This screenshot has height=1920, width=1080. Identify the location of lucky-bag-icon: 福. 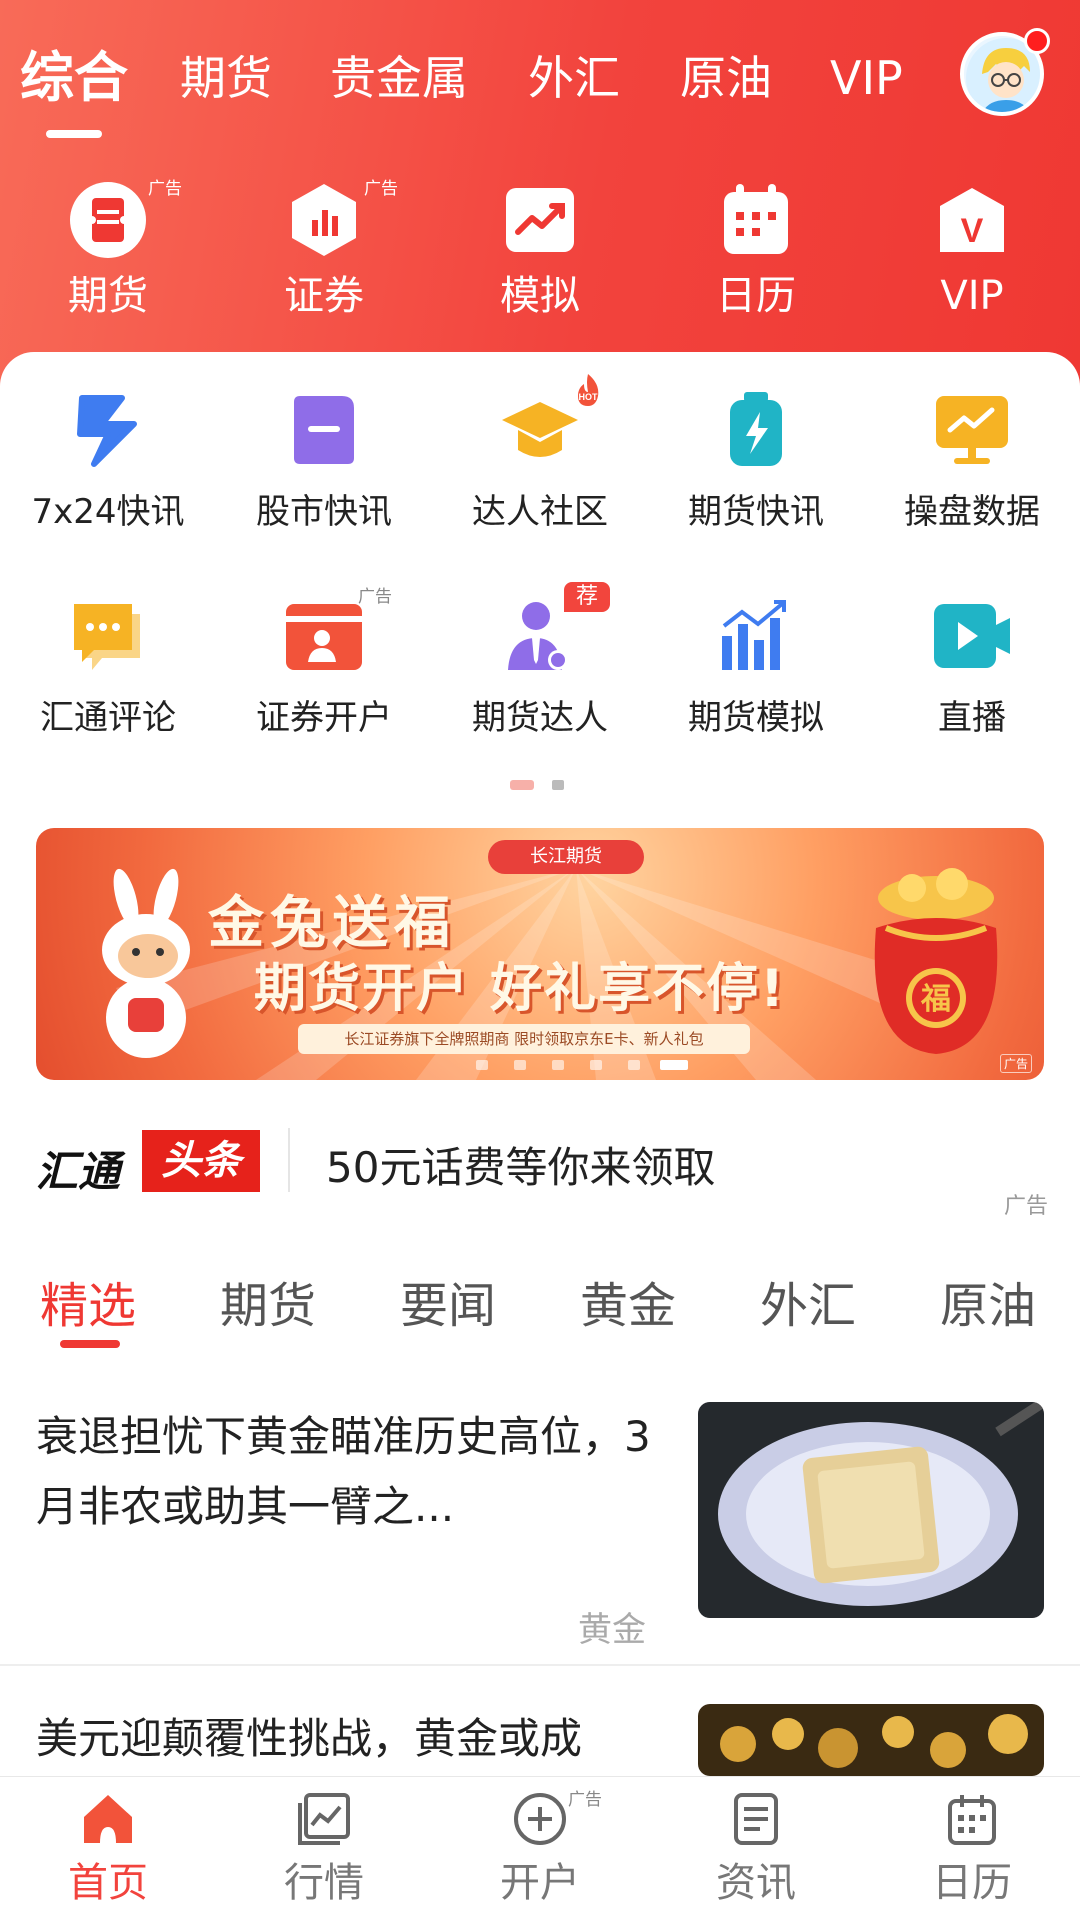
(936, 961).